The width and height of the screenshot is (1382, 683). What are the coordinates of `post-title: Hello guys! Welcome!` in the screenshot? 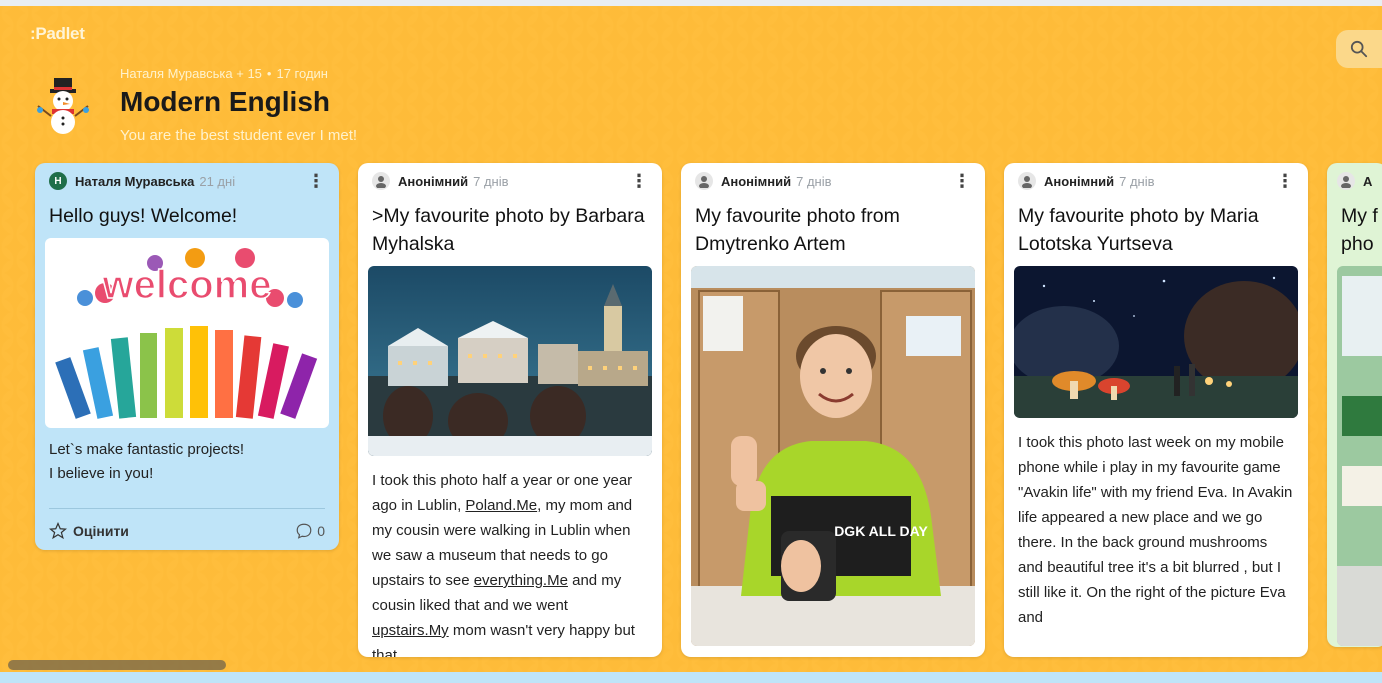 It's located at (143, 216).